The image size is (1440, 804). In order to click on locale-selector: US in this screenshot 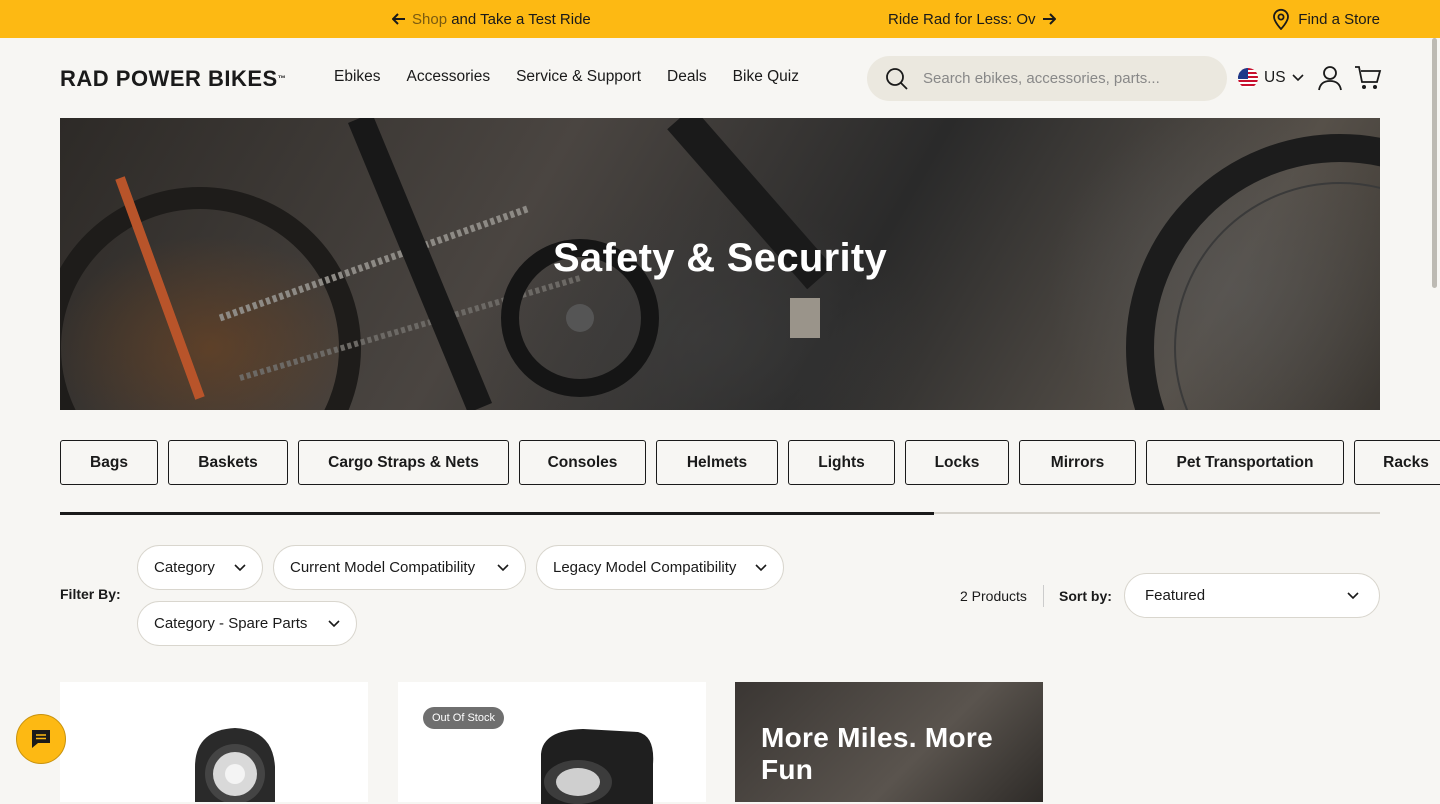, I will do `click(1271, 78)`.